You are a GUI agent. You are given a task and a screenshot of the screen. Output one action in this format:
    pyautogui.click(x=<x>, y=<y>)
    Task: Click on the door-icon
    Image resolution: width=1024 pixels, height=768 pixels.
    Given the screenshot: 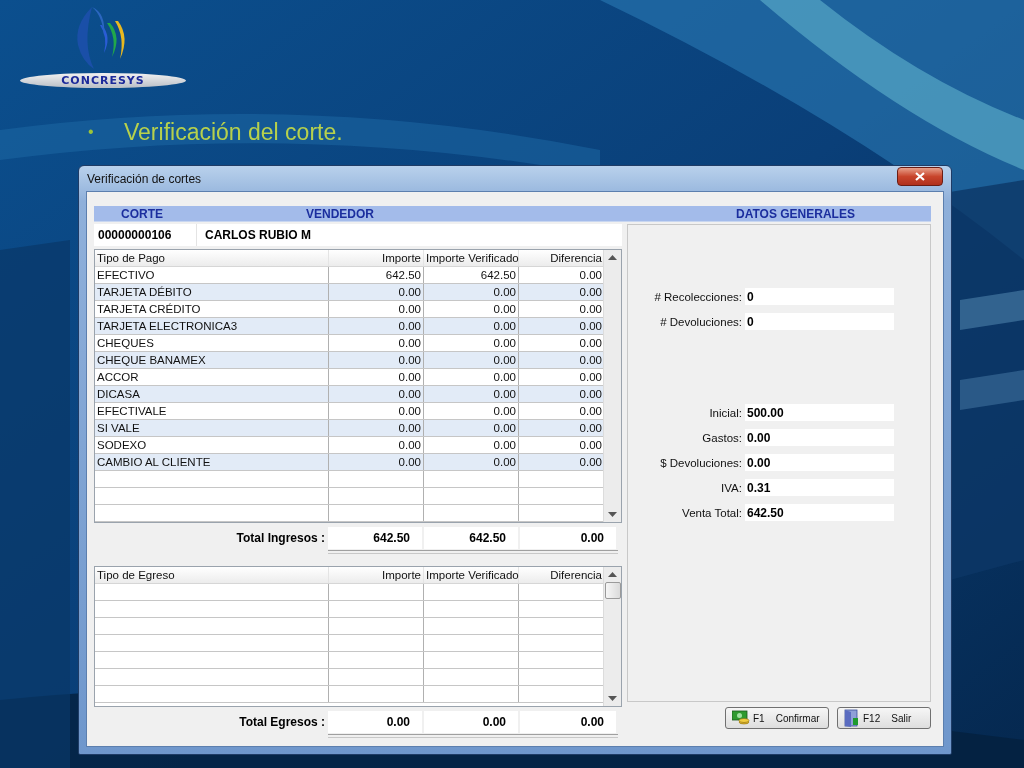 What is the action you would take?
    pyautogui.click(x=852, y=718)
    